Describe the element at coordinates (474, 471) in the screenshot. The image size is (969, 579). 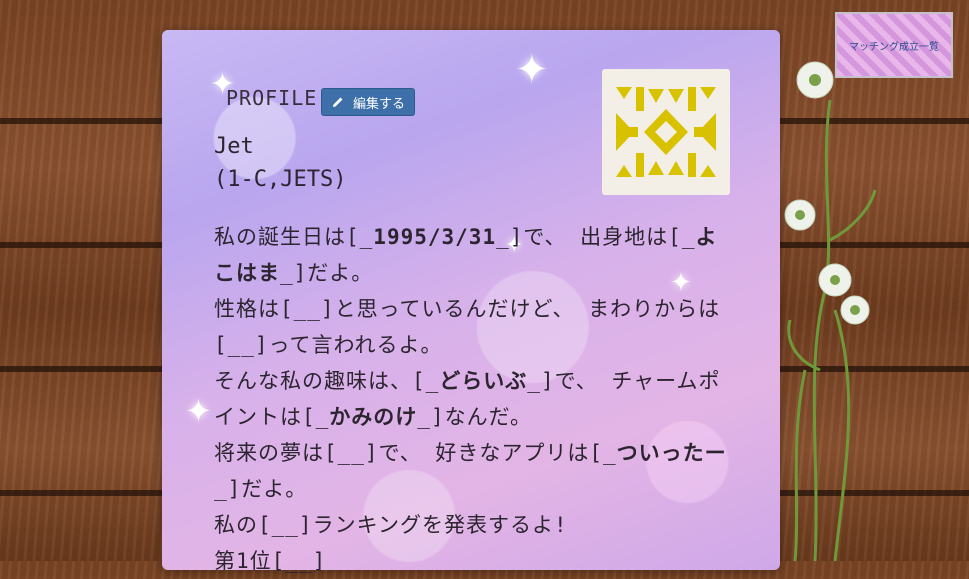
I see `profile-line-dream: 将来の夢は[__]で、 好きなアプリは[_ついったー _]だよ。` at that location.